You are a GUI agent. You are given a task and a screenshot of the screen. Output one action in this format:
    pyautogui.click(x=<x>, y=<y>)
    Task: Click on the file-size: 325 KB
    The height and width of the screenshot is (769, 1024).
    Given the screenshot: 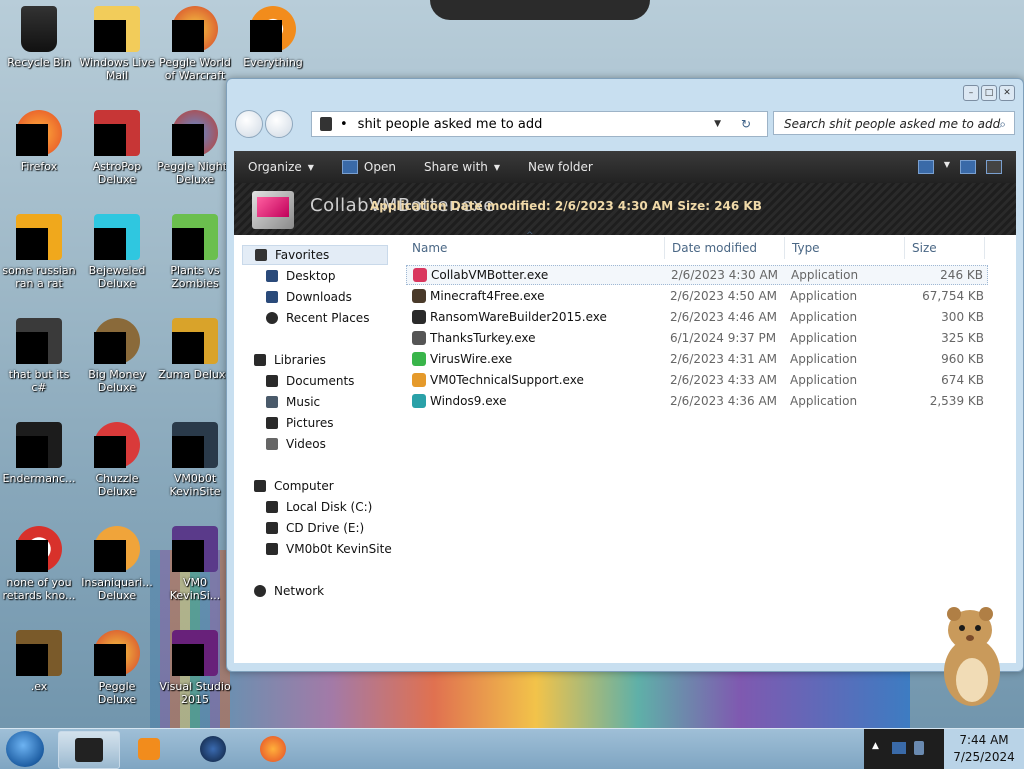 What is the action you would take?
    pyautogui.click(x=962, y=338)
    